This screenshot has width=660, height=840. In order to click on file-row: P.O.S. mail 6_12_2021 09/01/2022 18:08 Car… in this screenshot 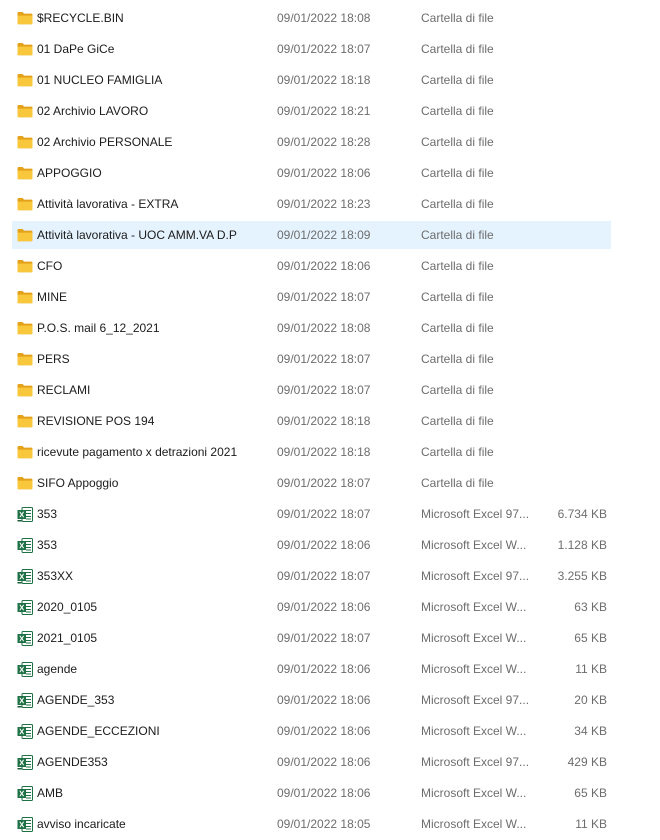, I will do `click(330, 328)`.